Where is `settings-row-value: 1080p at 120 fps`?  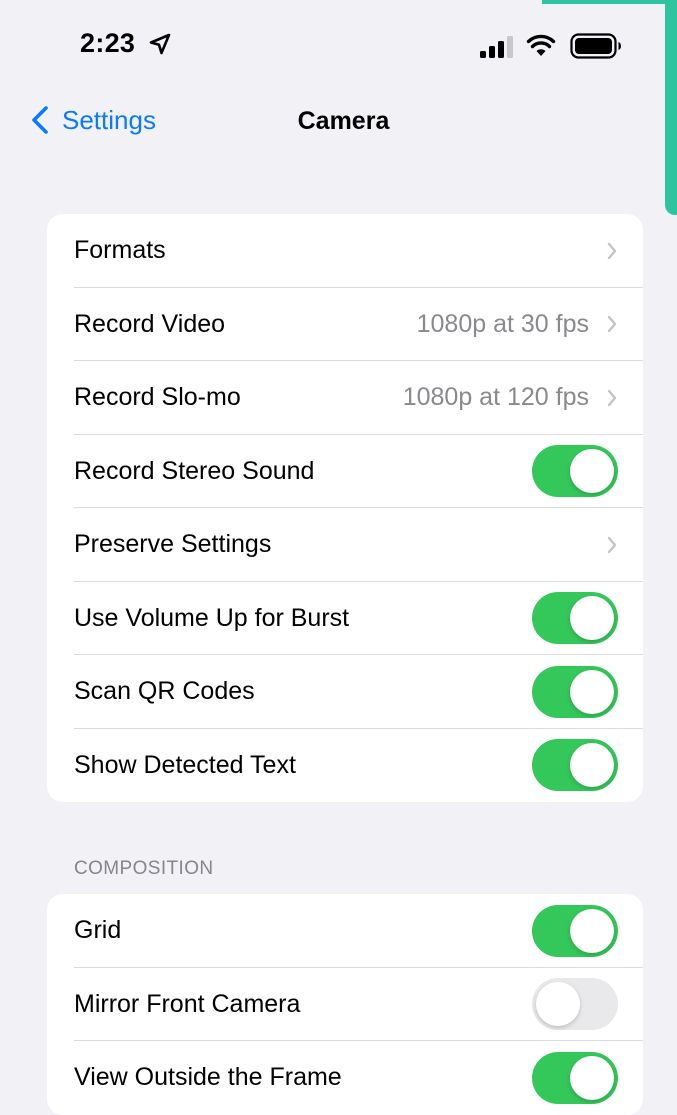 settings-row-value: 1080p at 120 fps is located at coordinates (495, 397).